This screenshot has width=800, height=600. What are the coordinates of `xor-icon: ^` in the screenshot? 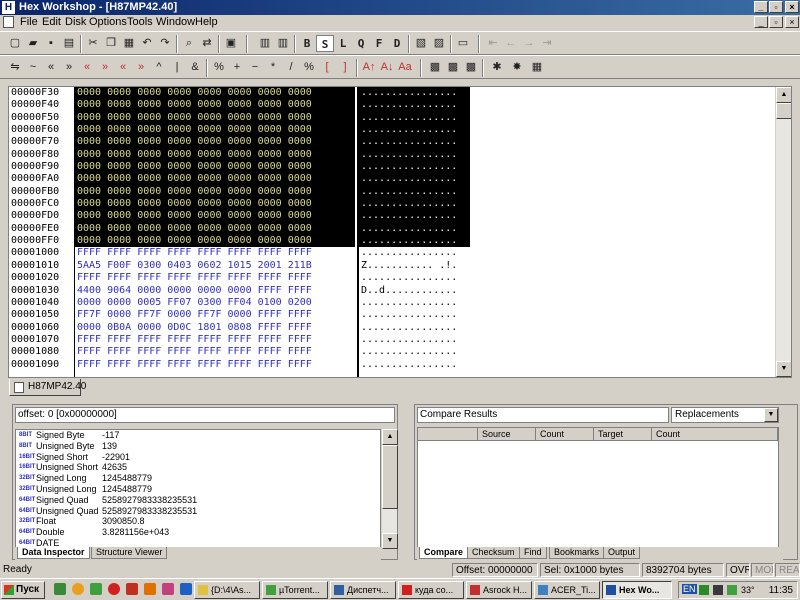 It's located at (159, 67).